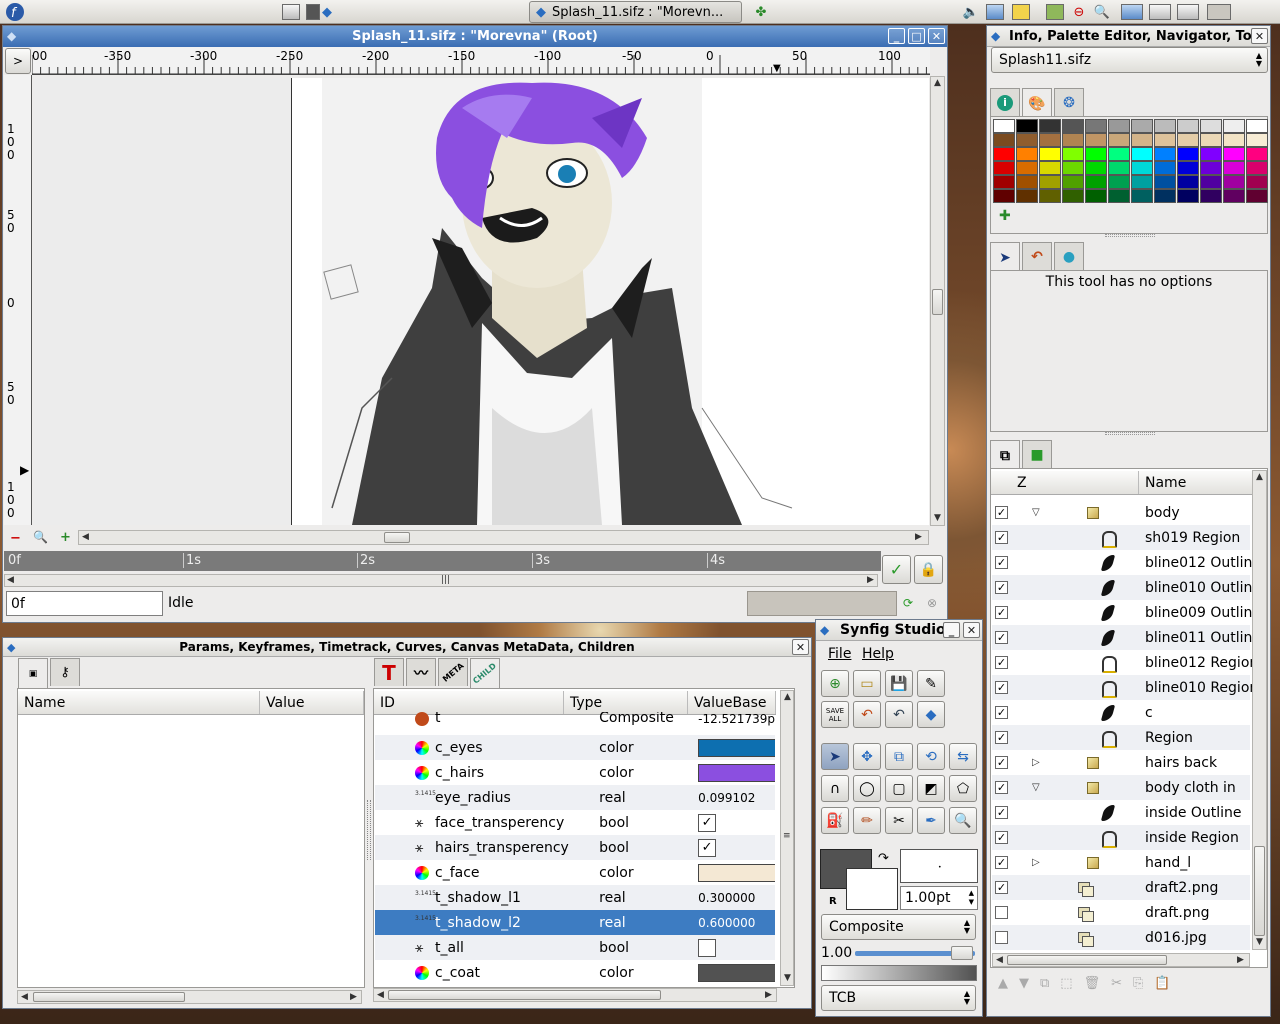 The width and height of the screenshot is (1280, 1024). I want to click on eyedropper-tool-button: ✒, so click(931, 820).